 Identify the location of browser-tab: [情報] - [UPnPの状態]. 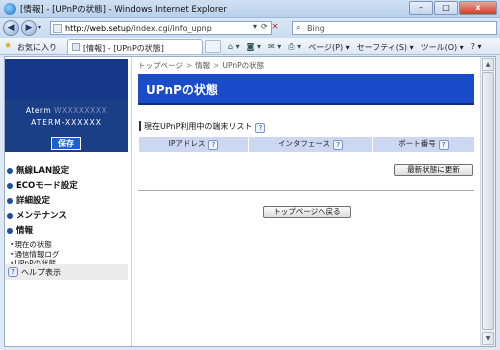
(135, 46).